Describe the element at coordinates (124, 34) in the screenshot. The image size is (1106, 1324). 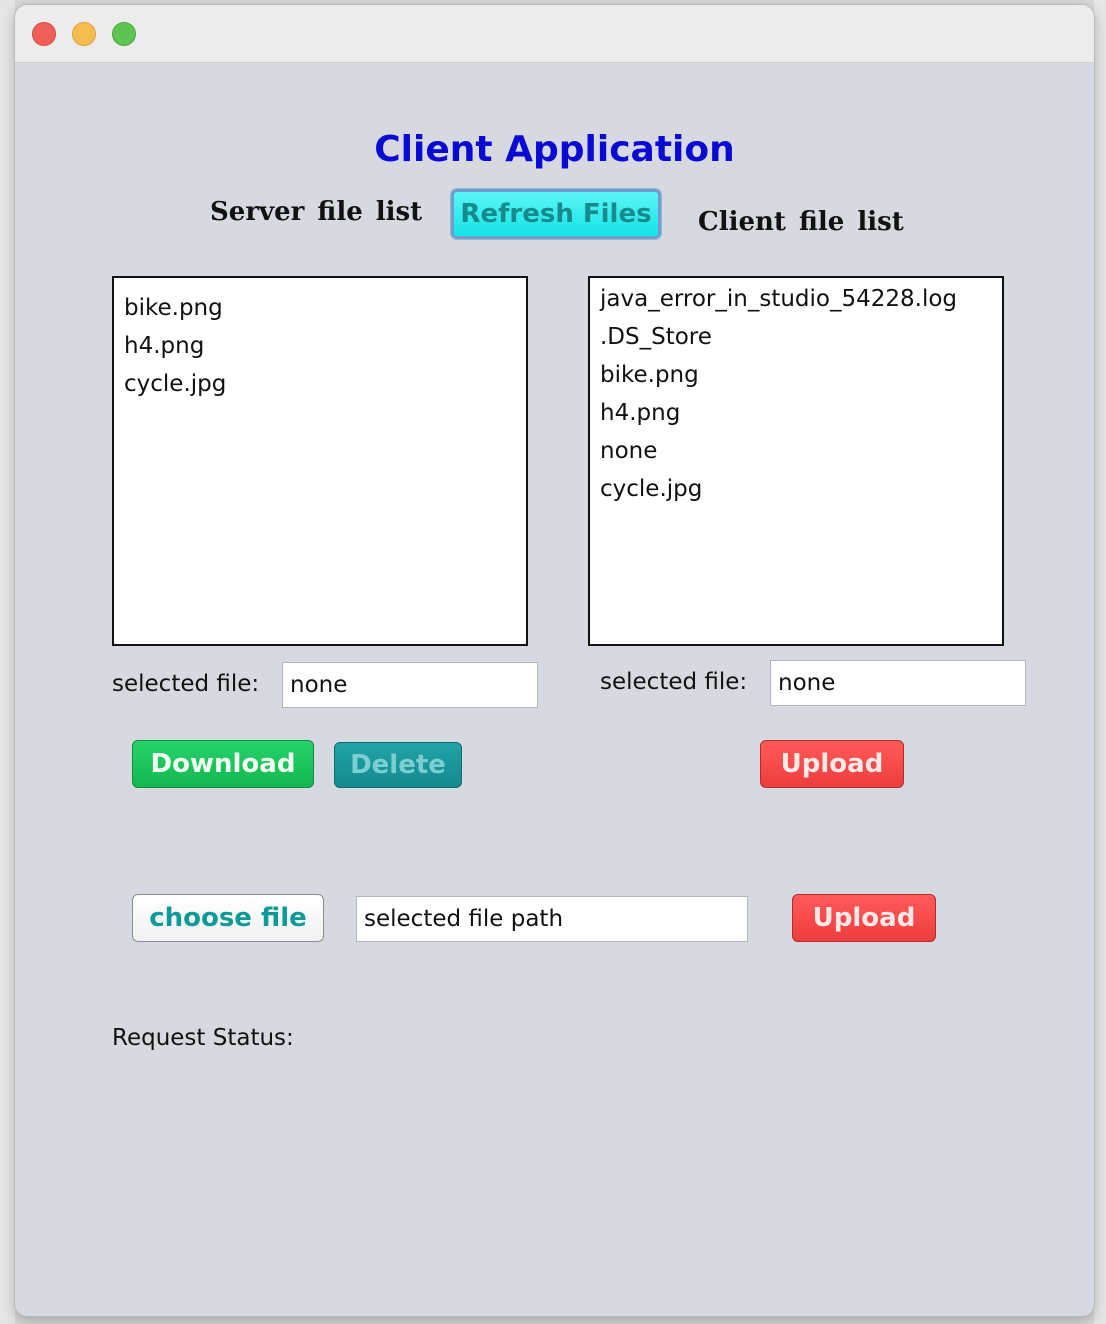
I see `zoom-window-button` at that location.